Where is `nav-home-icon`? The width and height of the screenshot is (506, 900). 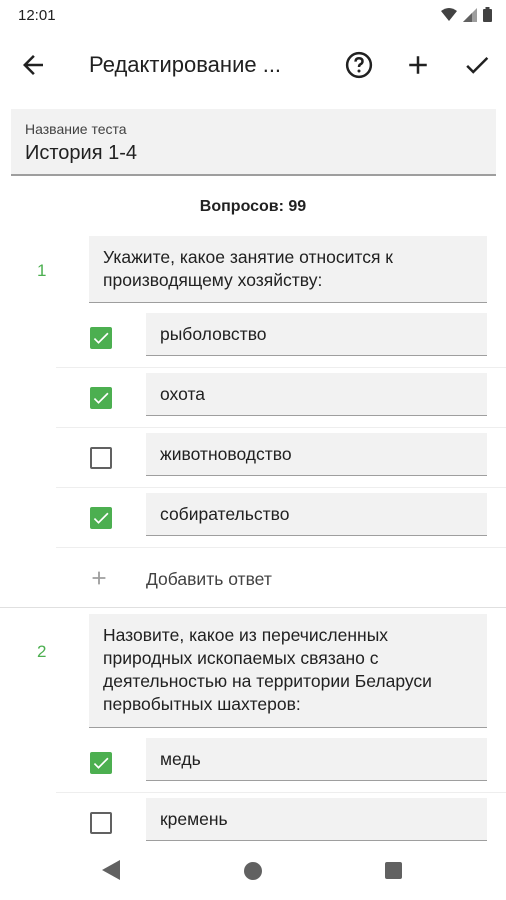
nav-home-icon is located at coordinates (253, 871).